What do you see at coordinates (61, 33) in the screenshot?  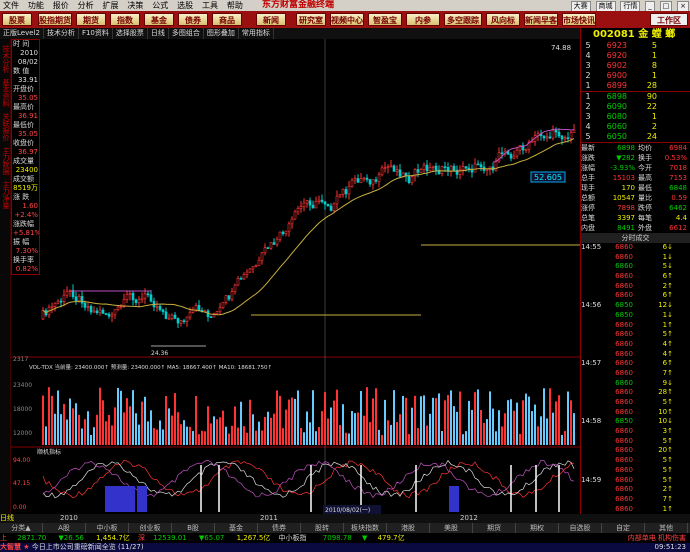 I see `toolbar-tech: 技术分析` at bounding box center [61, 33].